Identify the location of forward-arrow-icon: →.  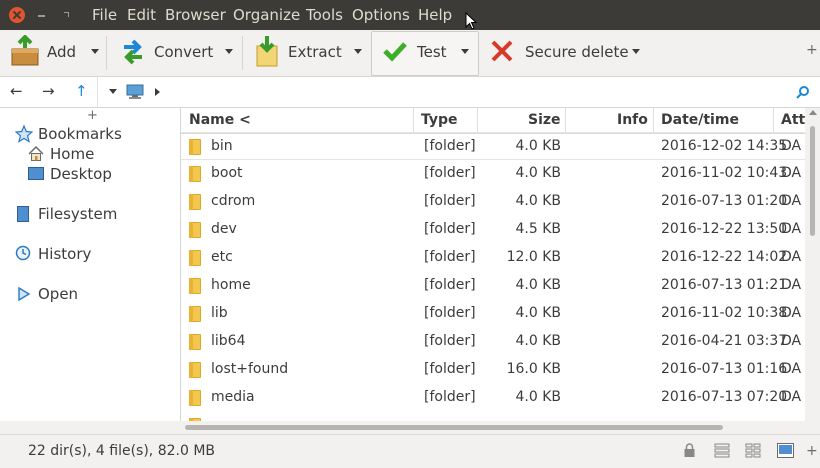
(48, 91).